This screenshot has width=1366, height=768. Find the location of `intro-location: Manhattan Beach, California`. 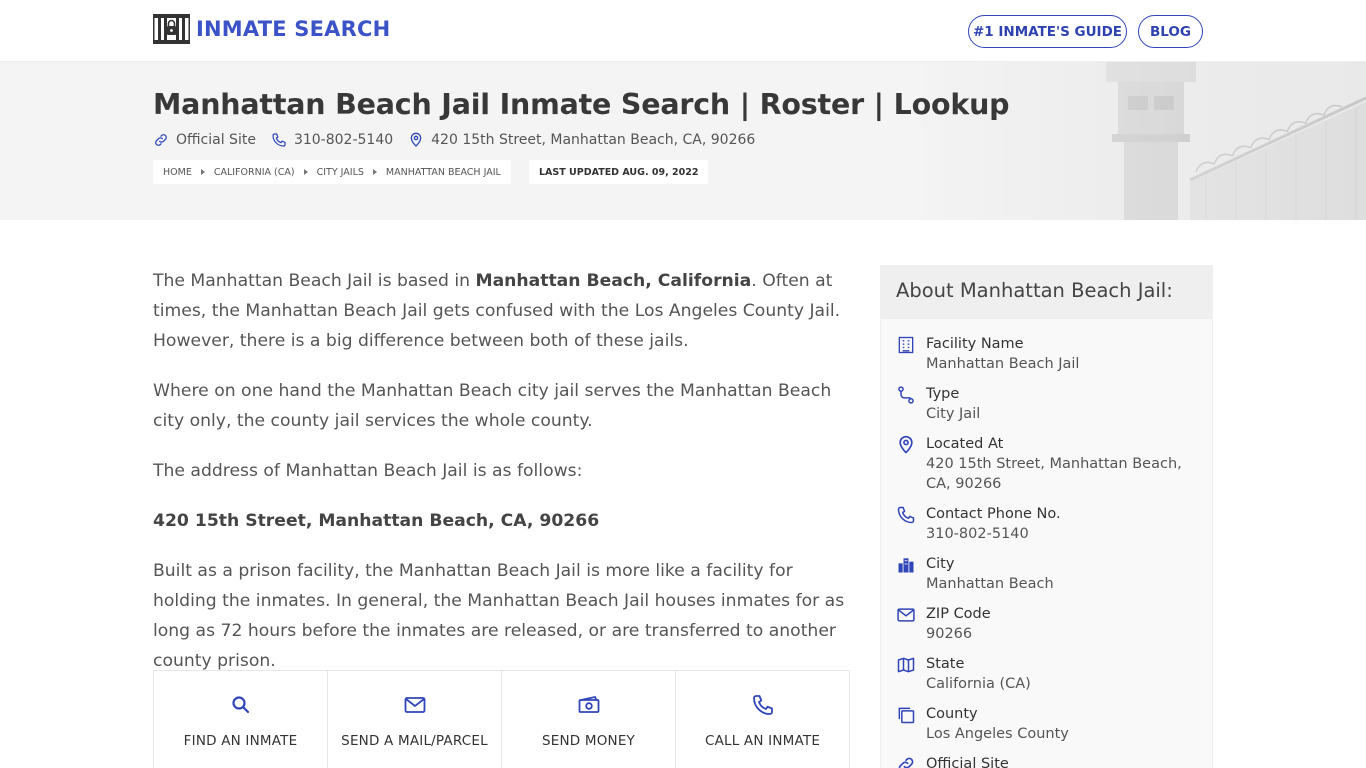

intro-location: Manhattan Beach, California is located at coordinates (613, 281).